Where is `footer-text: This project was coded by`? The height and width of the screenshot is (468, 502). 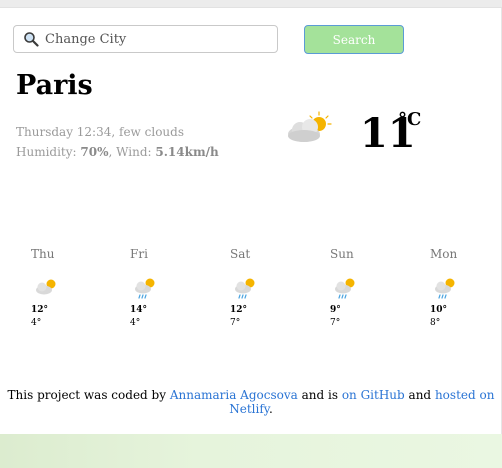 footer-text: This project was coded by is located at coordinates (86, 395).